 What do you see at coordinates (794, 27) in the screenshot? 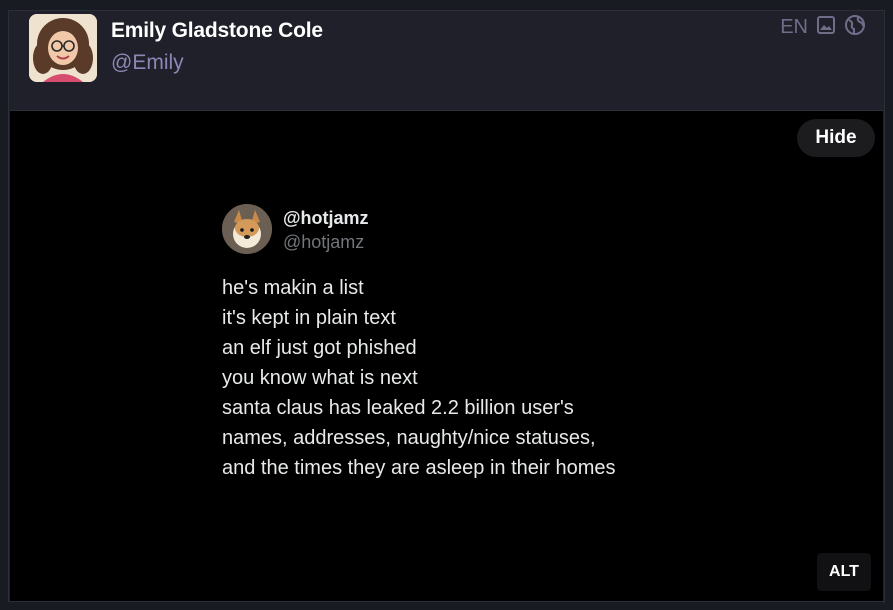
I see `language-tag: EN` at bounding box center [794, 27].